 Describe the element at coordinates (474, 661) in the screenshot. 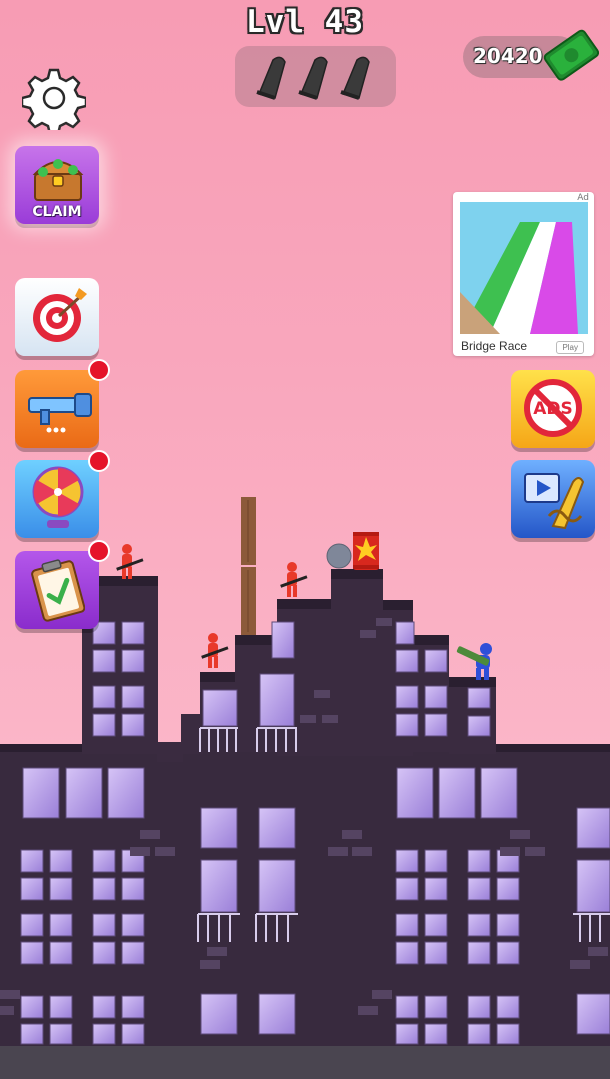

I see `player-stickman-icon` at that location.